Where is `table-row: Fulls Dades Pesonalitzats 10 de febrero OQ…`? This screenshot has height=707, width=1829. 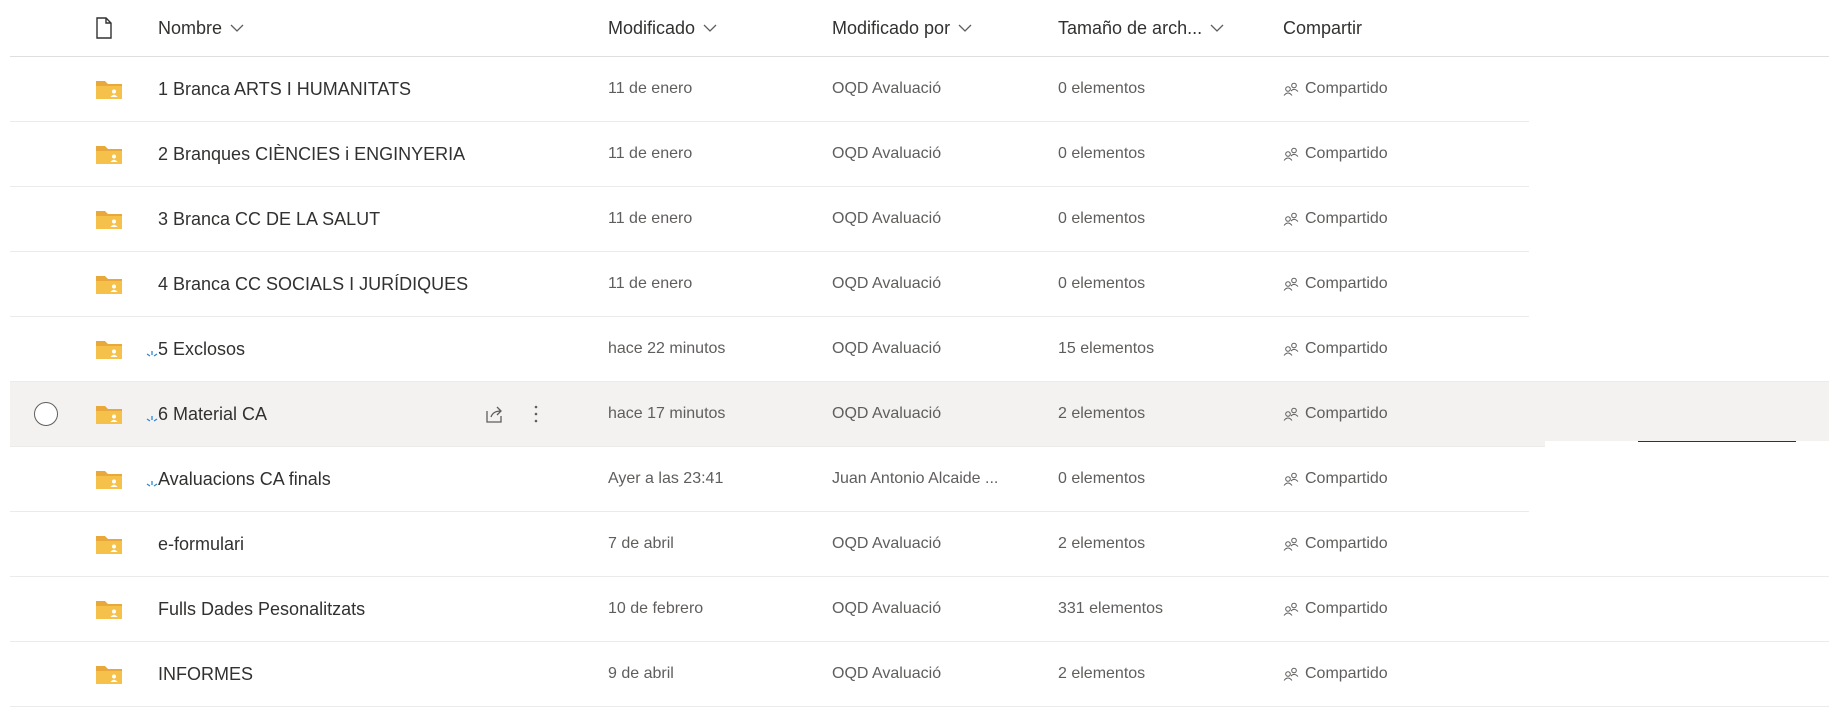 table-row: Fulls Dades Pesonalitzats 10 de febrero OQ… is located at coordinates (919, 609).